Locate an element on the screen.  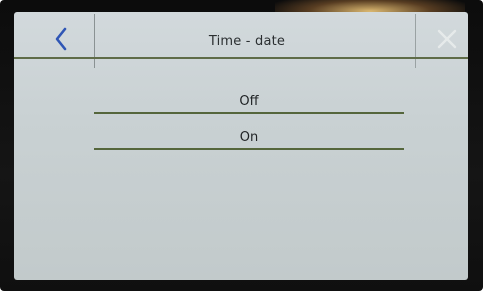
page-title: Time - date is located at coordinates (247, 41).